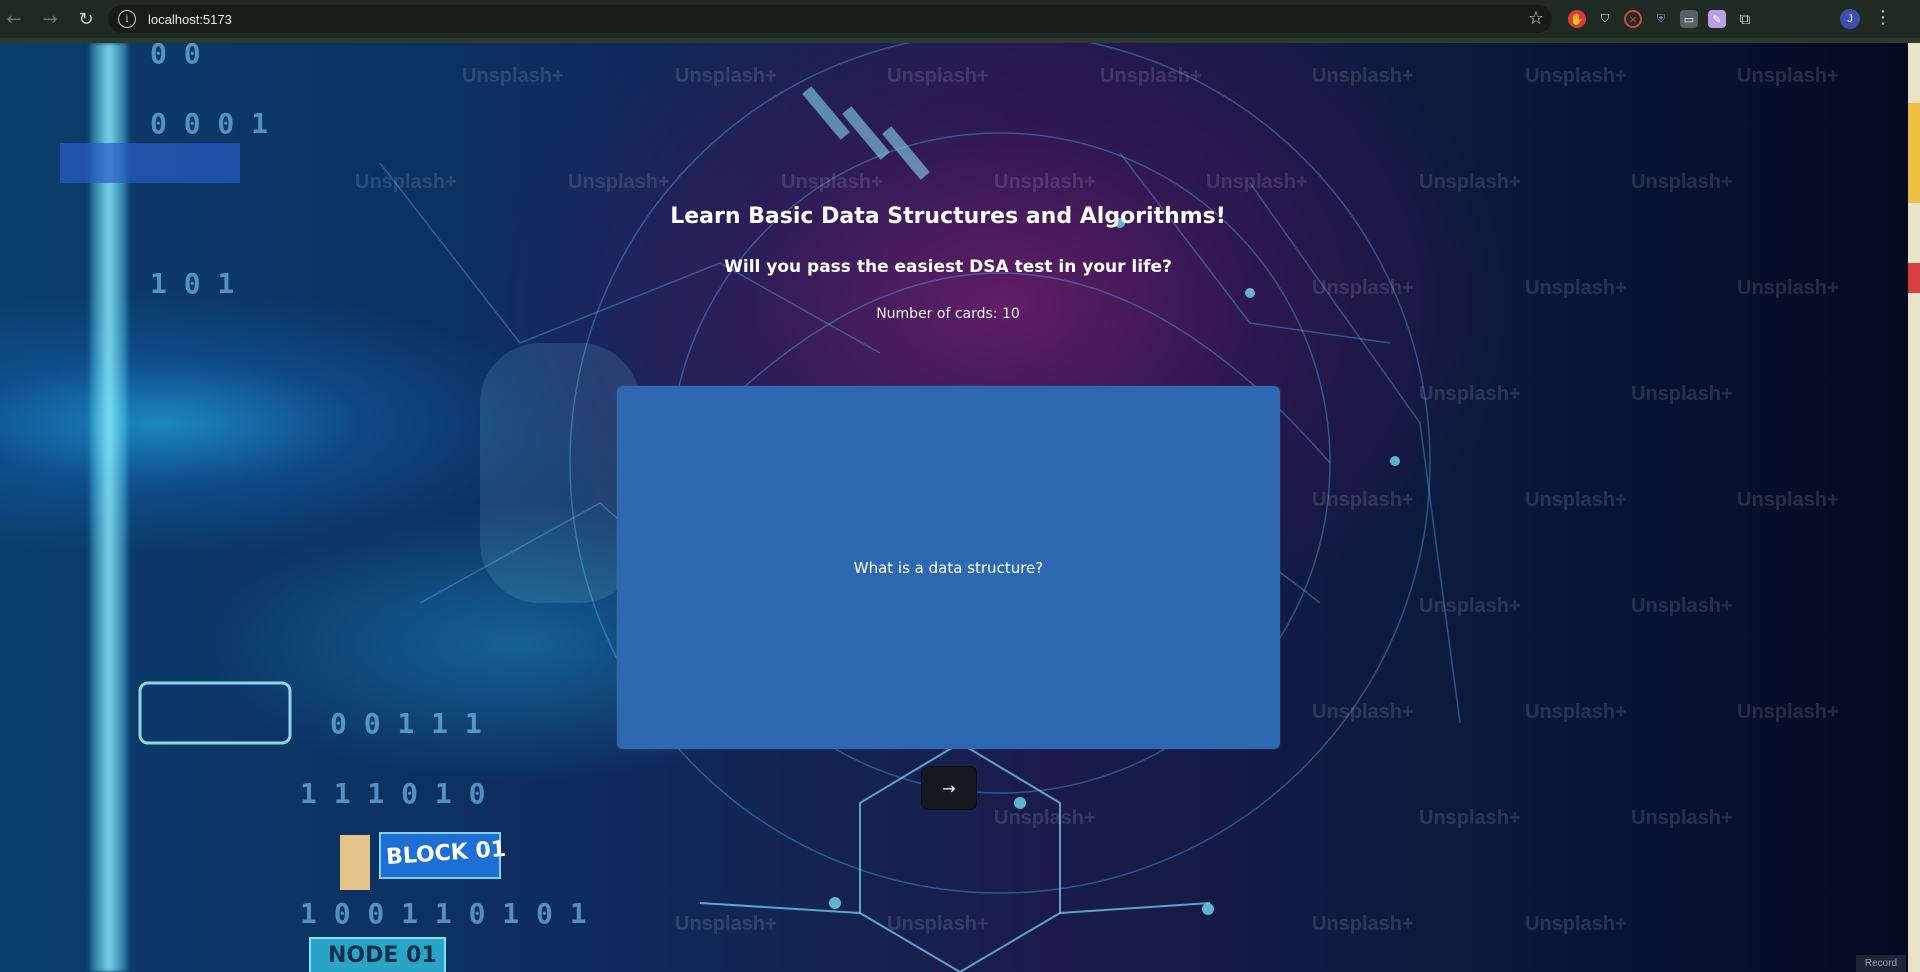 This screenshot has width=1920, height=972. I want to click on site-info-icon: i, so click(127, 19).